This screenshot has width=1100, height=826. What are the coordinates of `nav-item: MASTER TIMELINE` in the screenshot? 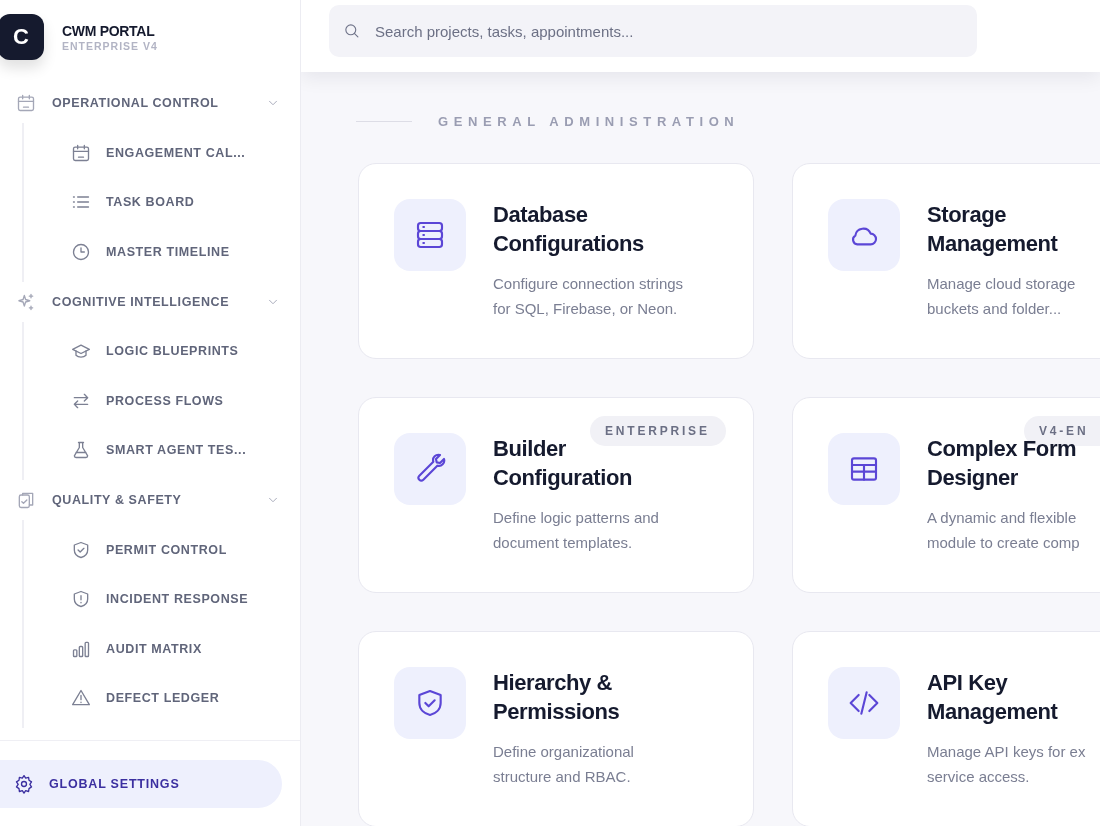 It's located at (162, 252).